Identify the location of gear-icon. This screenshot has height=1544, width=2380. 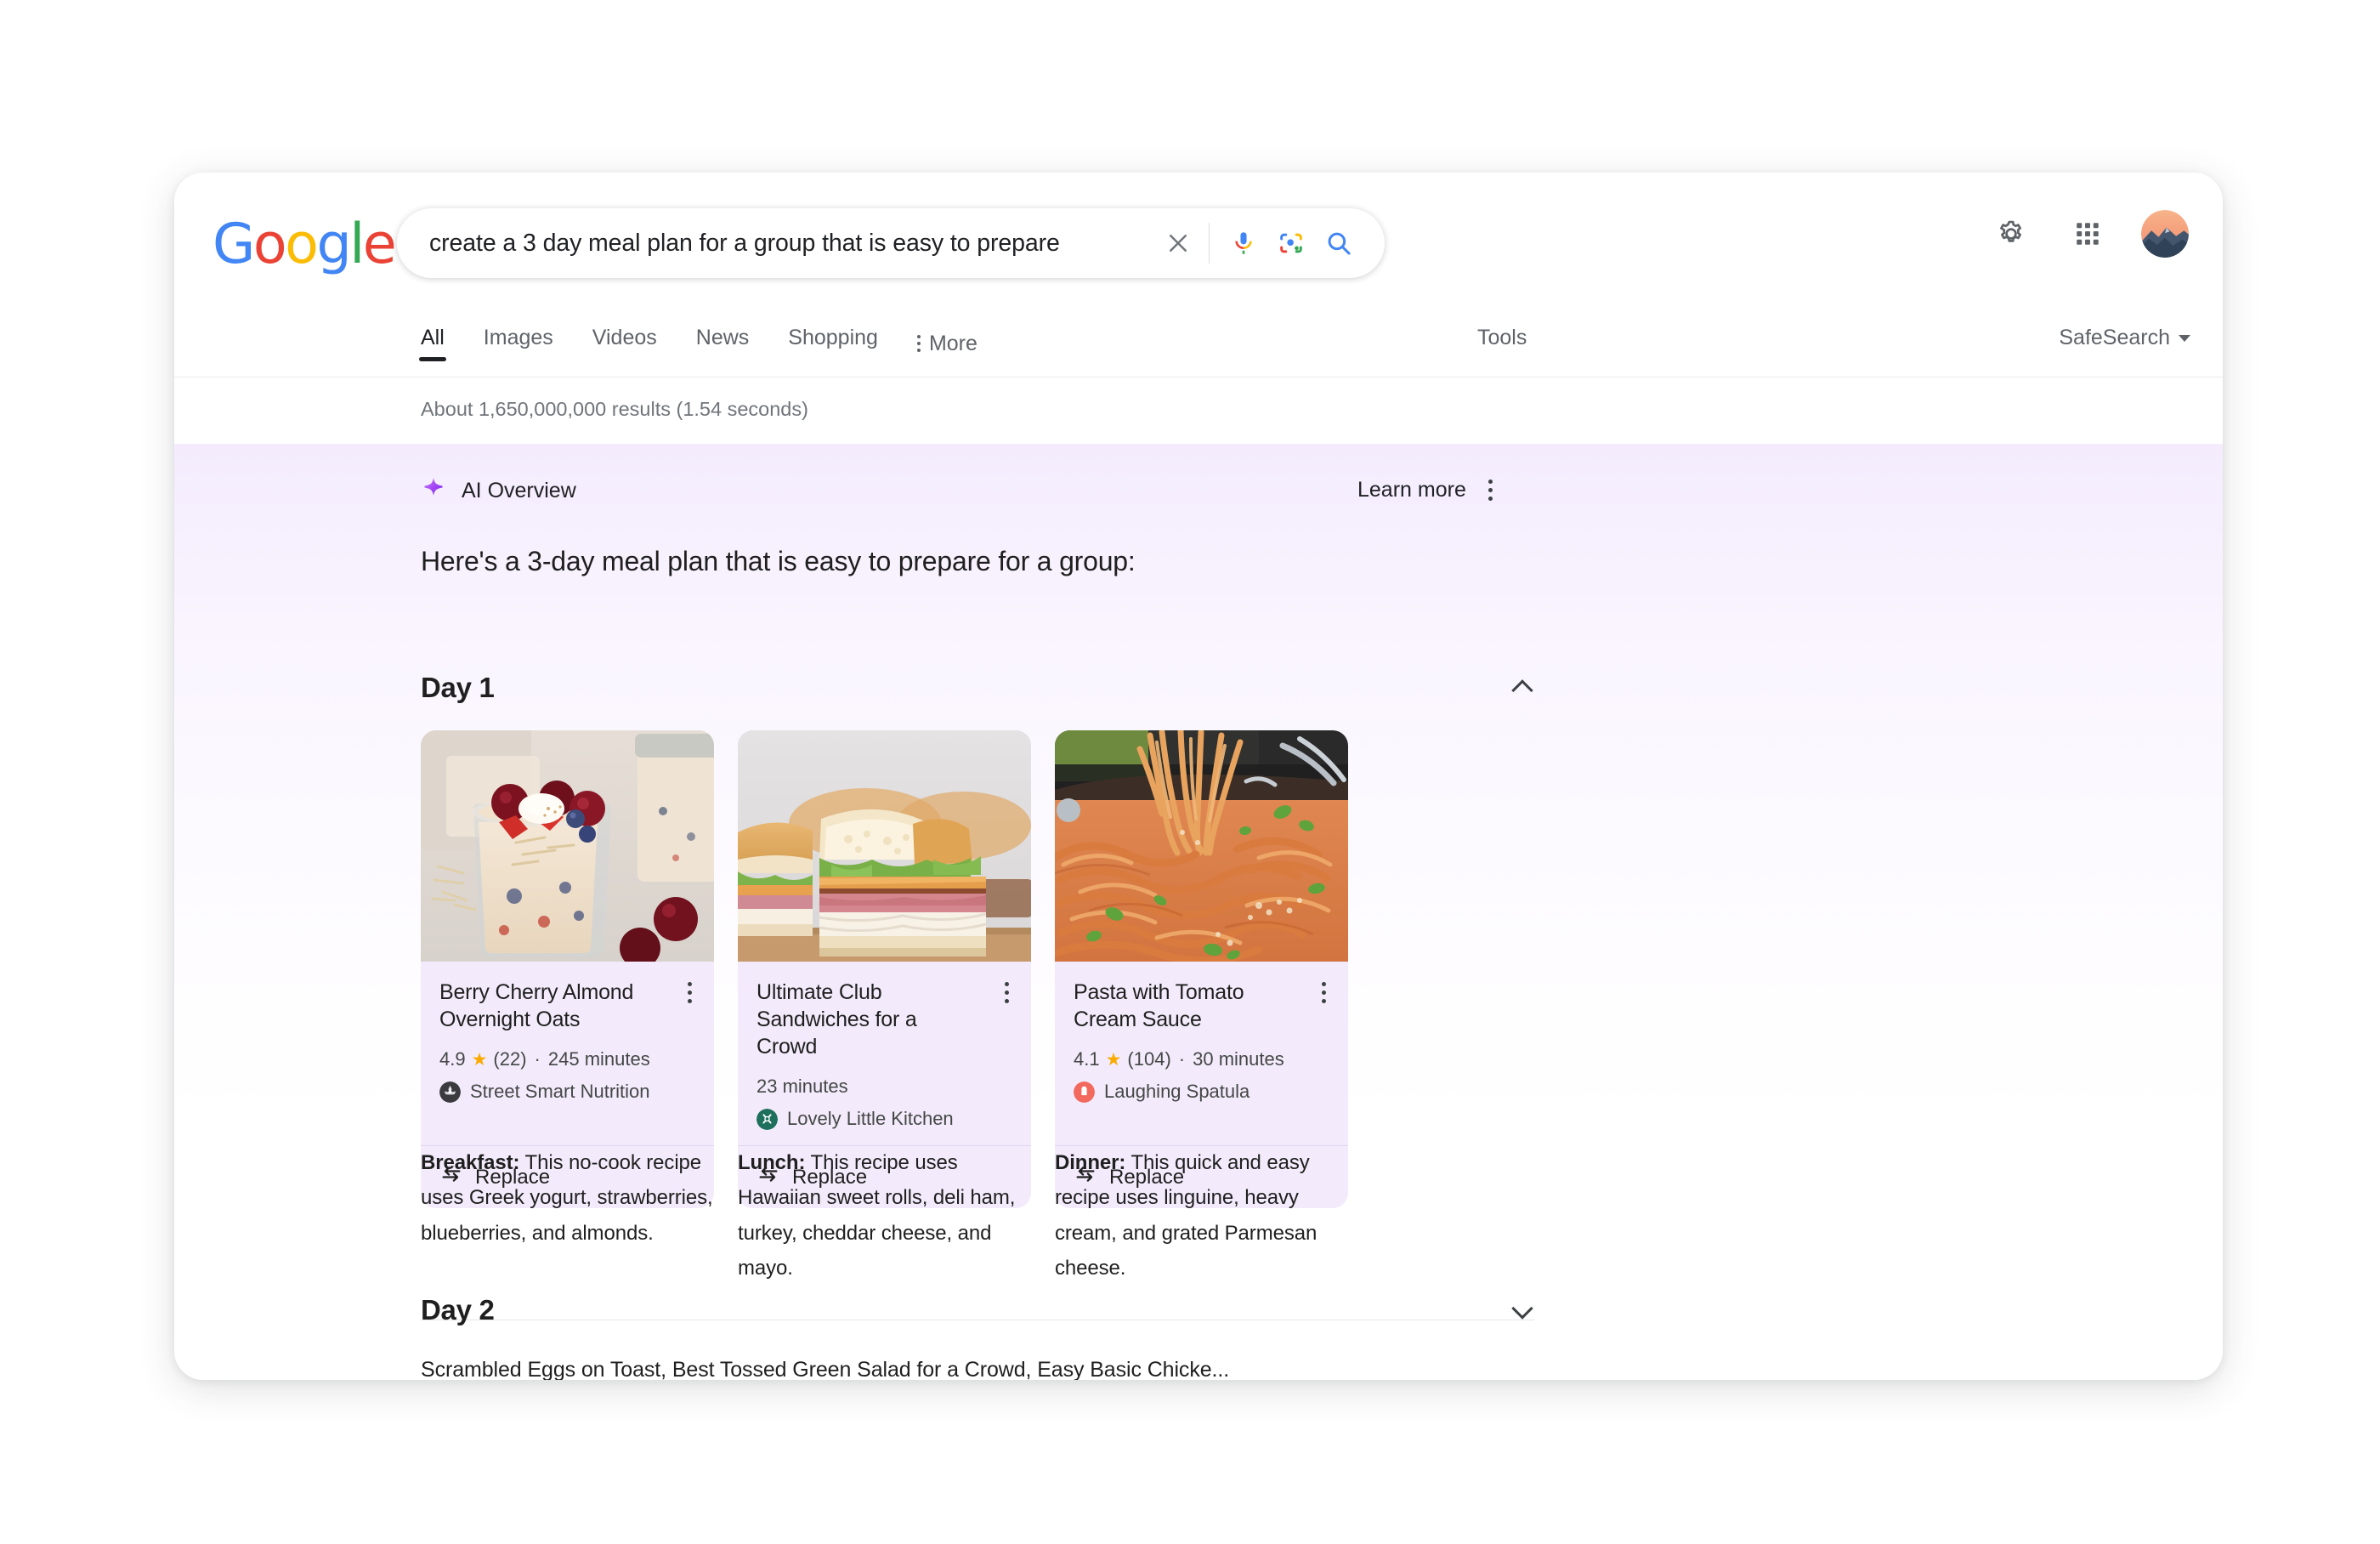
(2011, 234).